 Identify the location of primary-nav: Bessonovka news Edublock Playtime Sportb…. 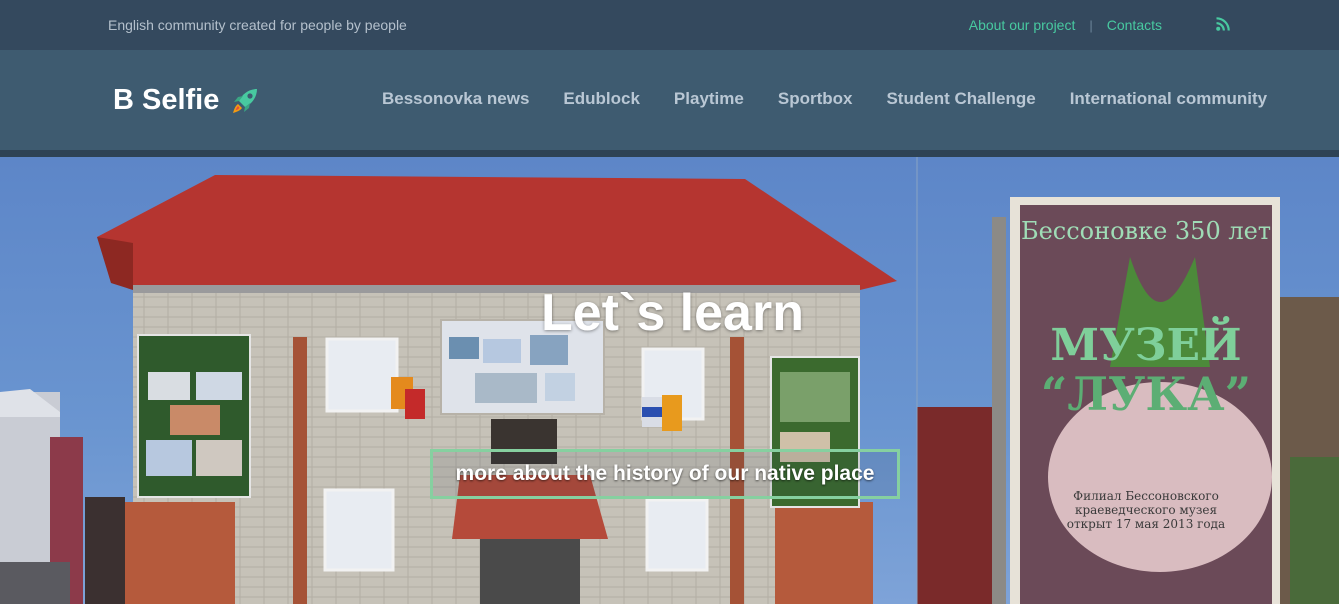
(824, 99).